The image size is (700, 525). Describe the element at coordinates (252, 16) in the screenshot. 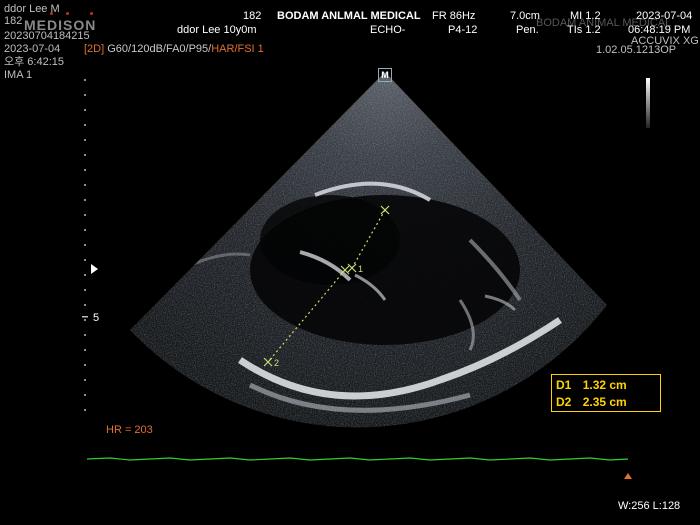

I see `center-id: 182` at that location.